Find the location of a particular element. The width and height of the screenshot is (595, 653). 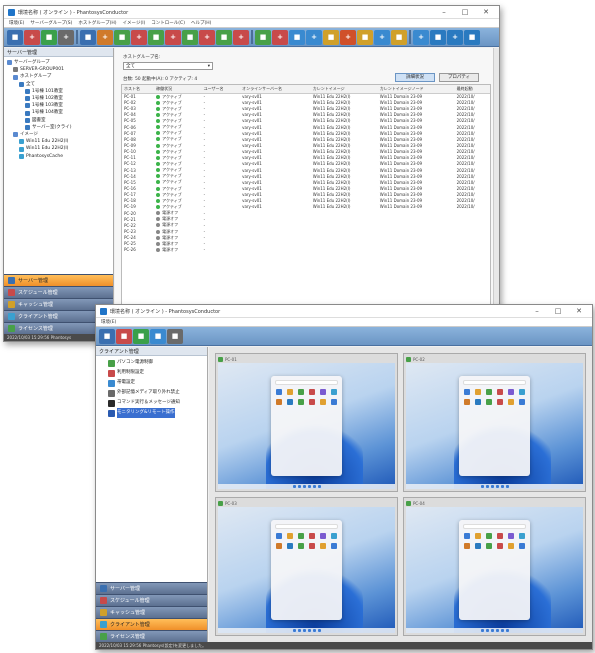

client-monitor: PC-03 is located at coordinates (306, 566).